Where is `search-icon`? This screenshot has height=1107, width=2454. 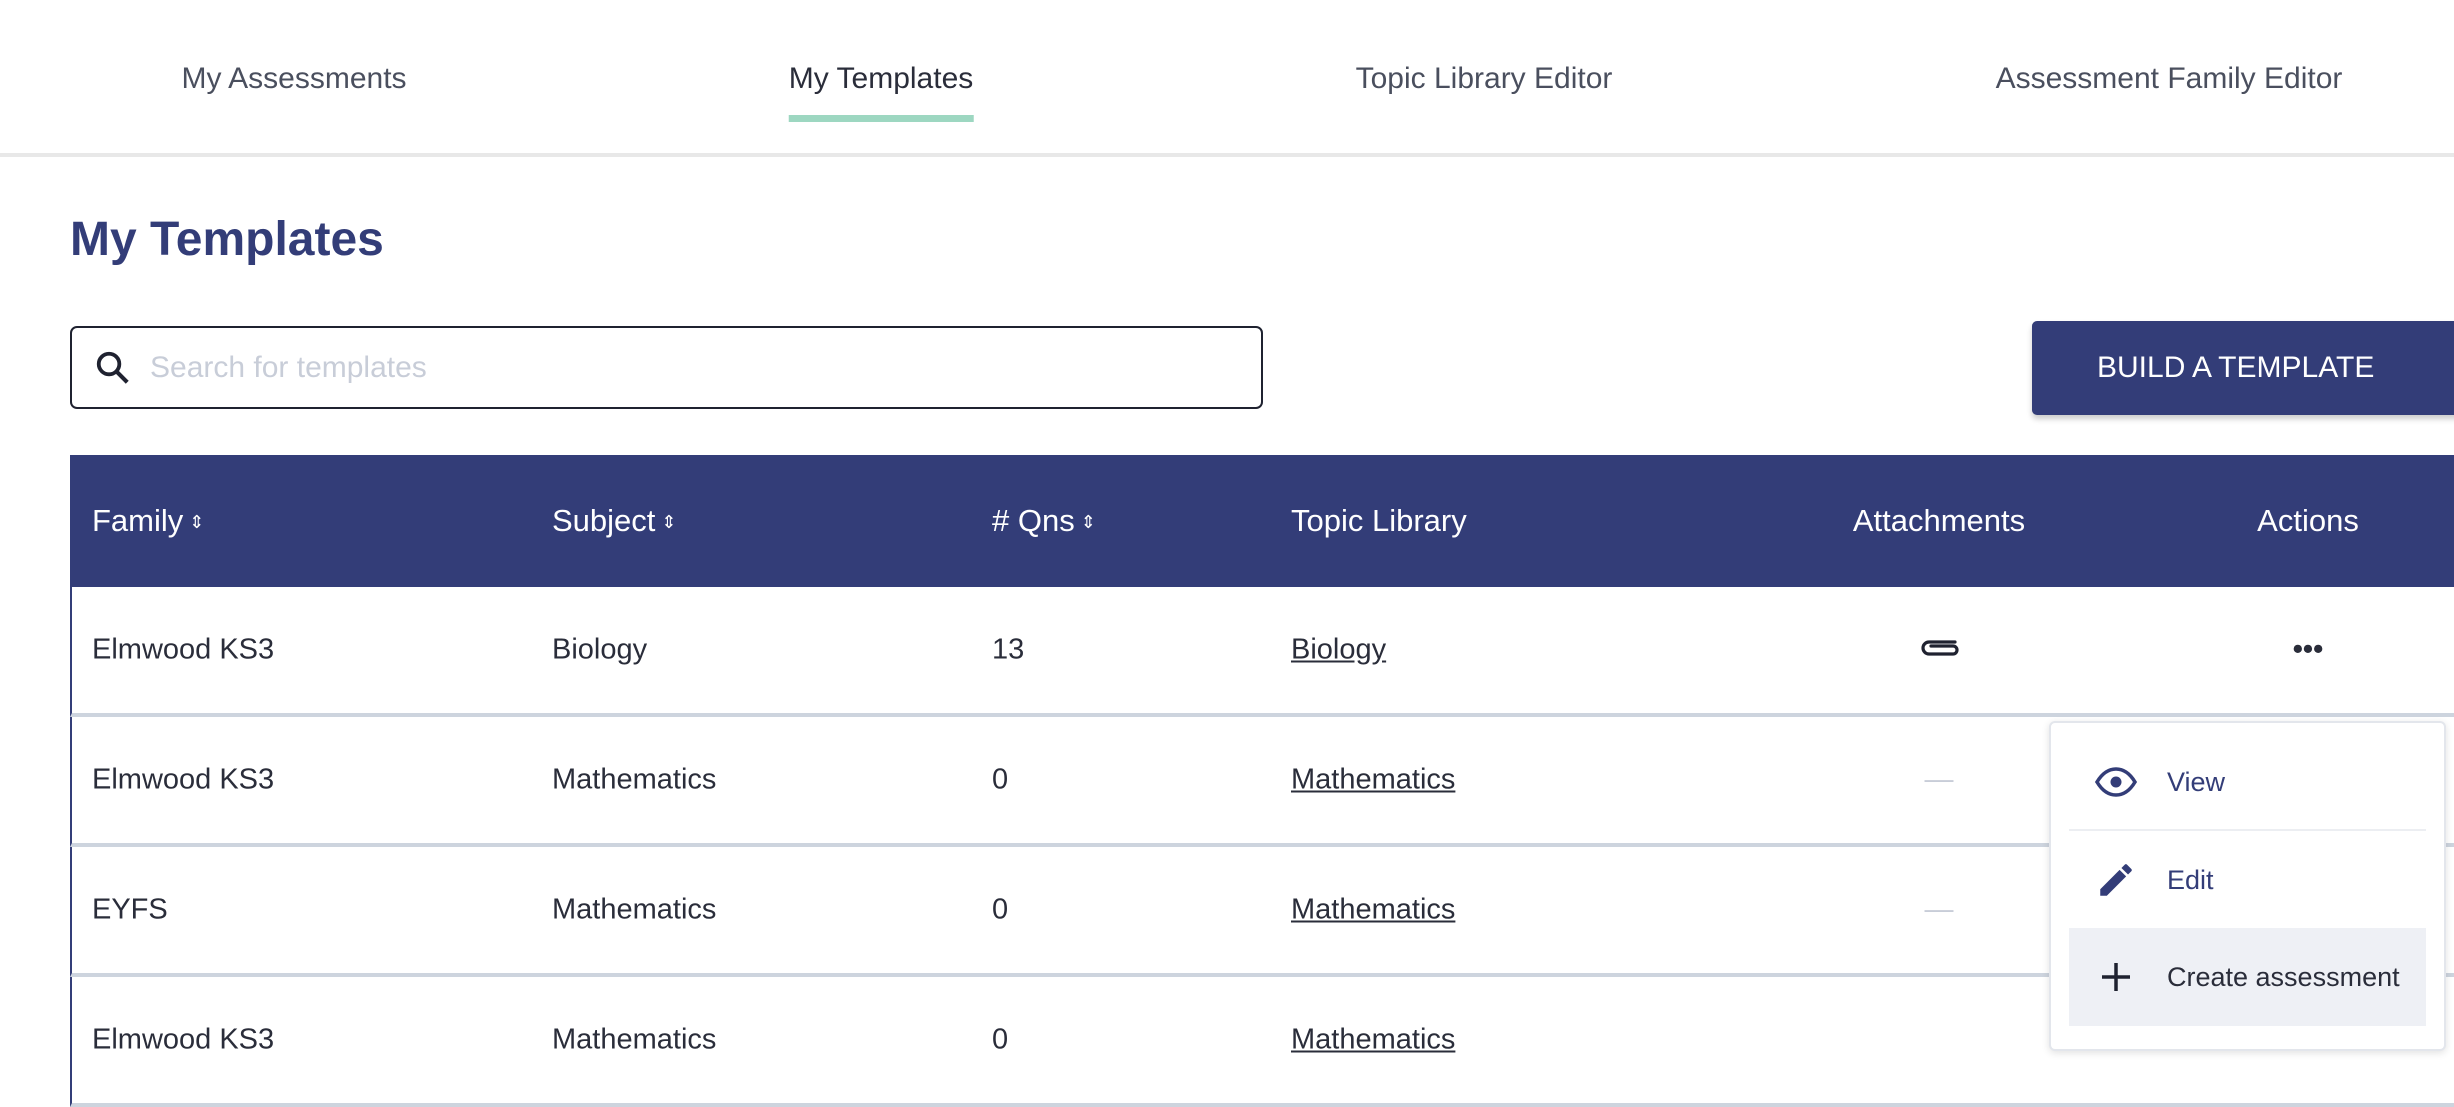
search-icon is located at coordinates (112, 367).